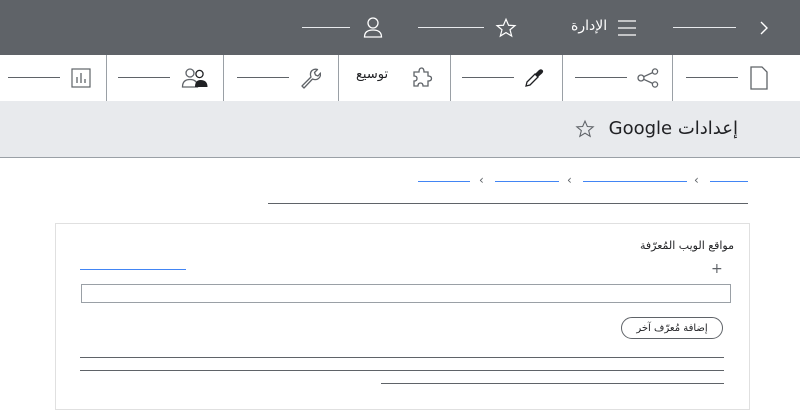  What do you see at coordinates (81, 78) in the screenshot?
I see `bar-chart-icon` at bounding box center [81, 78].